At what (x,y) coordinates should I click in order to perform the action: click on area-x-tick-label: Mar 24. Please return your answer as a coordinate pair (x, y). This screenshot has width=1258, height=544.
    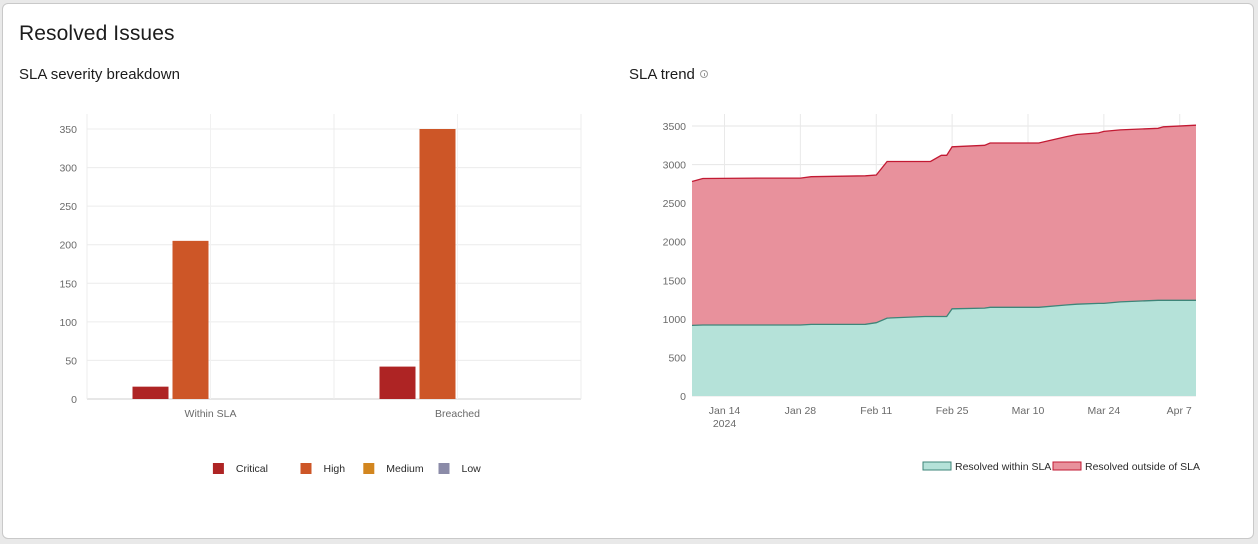
    Looking at the image, I should click on (1104, 411).